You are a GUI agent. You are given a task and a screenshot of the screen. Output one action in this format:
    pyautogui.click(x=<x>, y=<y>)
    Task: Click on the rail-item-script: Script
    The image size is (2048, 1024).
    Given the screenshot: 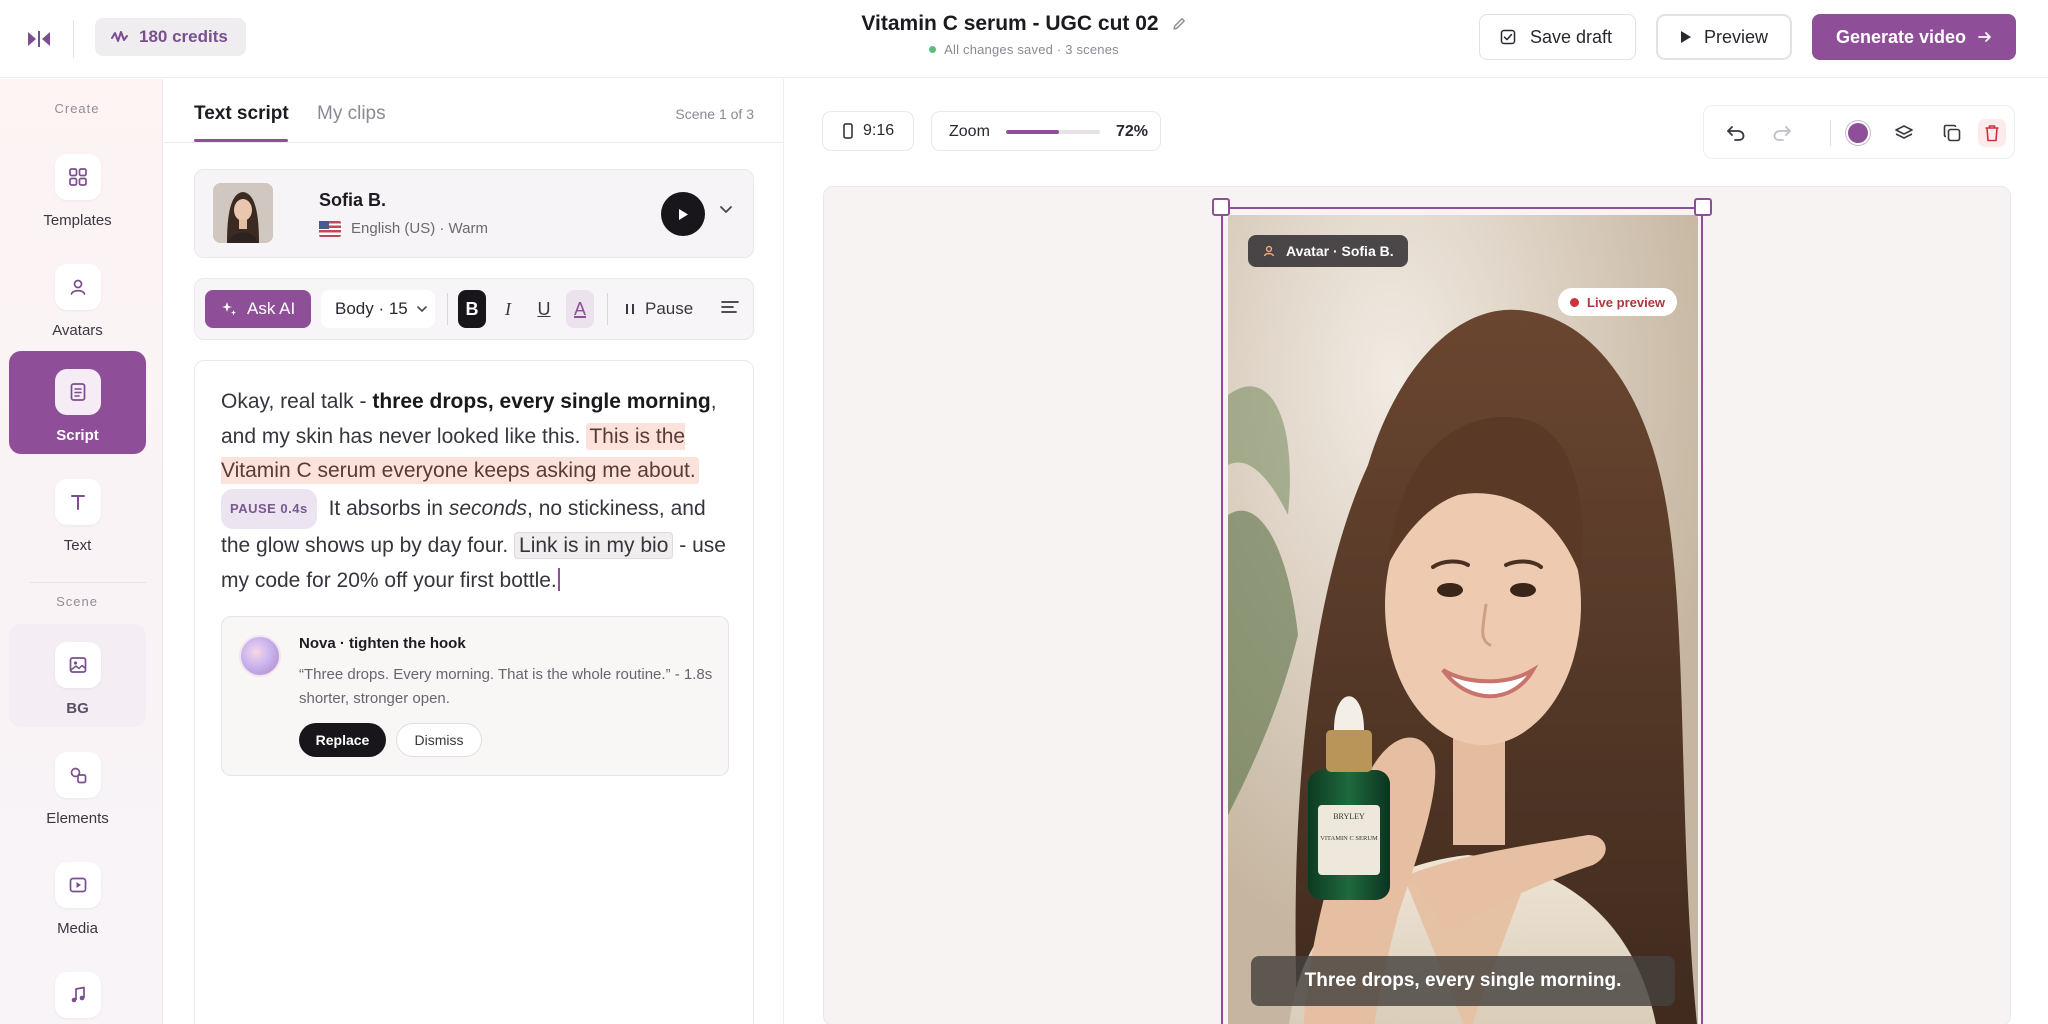 What is the action you would take?
    pyautogui.click(x=77, y=402)
    